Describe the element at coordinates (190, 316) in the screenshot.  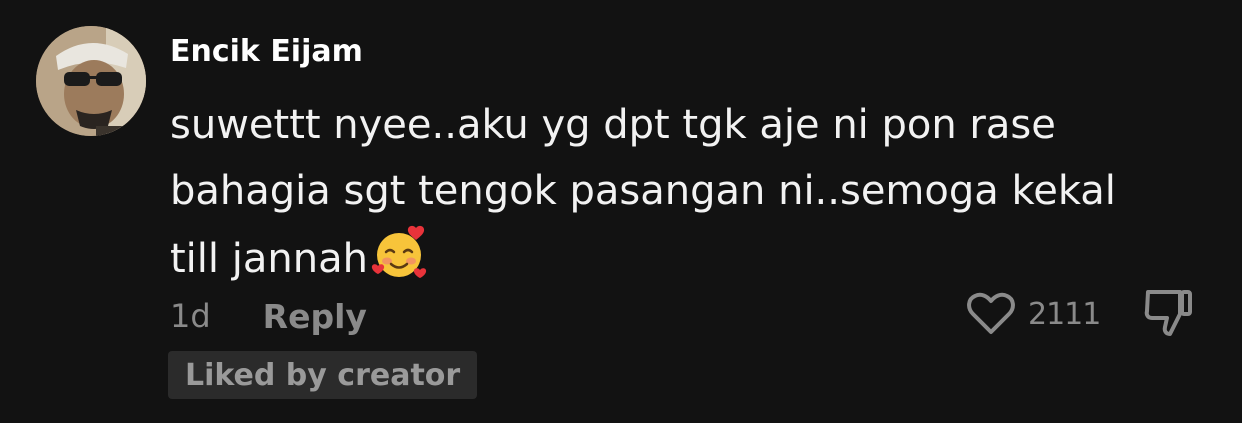
I see `comment-time: 1d` at that location.